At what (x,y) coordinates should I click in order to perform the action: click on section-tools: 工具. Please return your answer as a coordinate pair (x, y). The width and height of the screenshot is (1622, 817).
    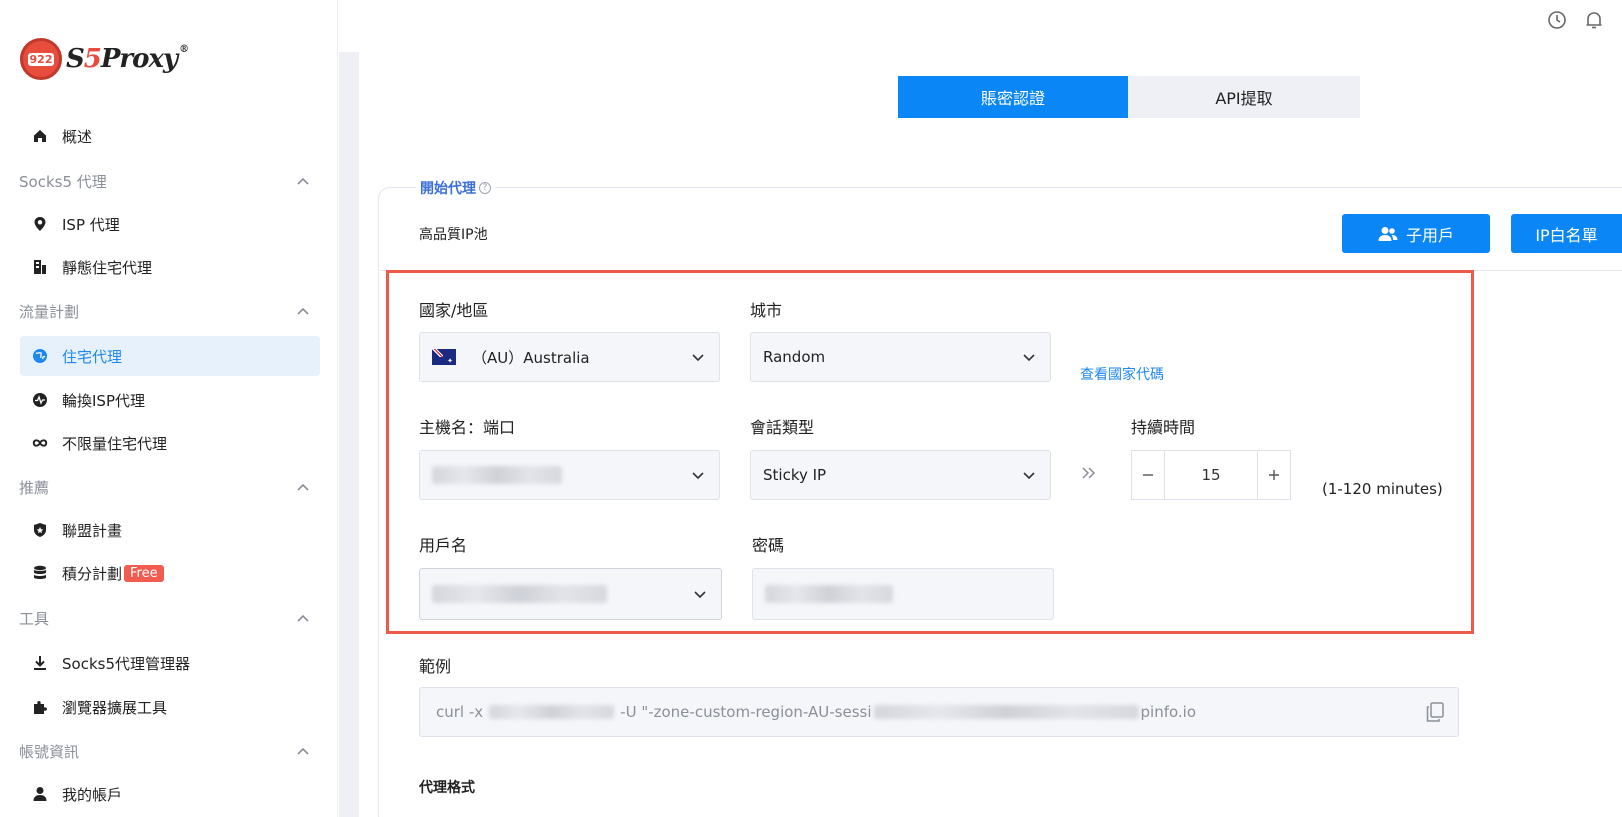
    Looking at the image, I should click on (164, 618).